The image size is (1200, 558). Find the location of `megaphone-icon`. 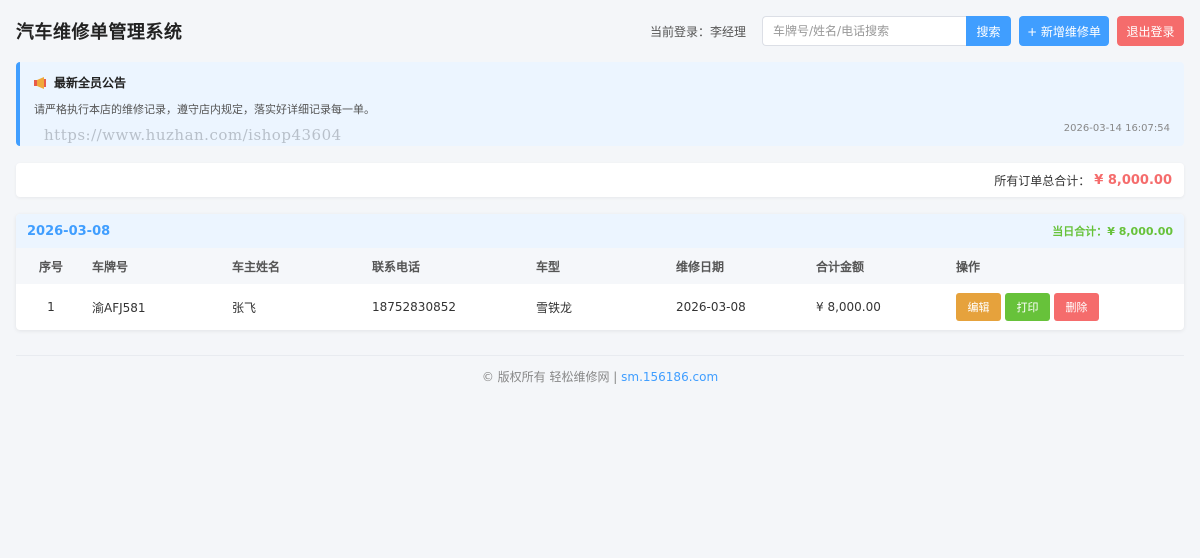

megaphone-icon is located at coordinates (41, 82).